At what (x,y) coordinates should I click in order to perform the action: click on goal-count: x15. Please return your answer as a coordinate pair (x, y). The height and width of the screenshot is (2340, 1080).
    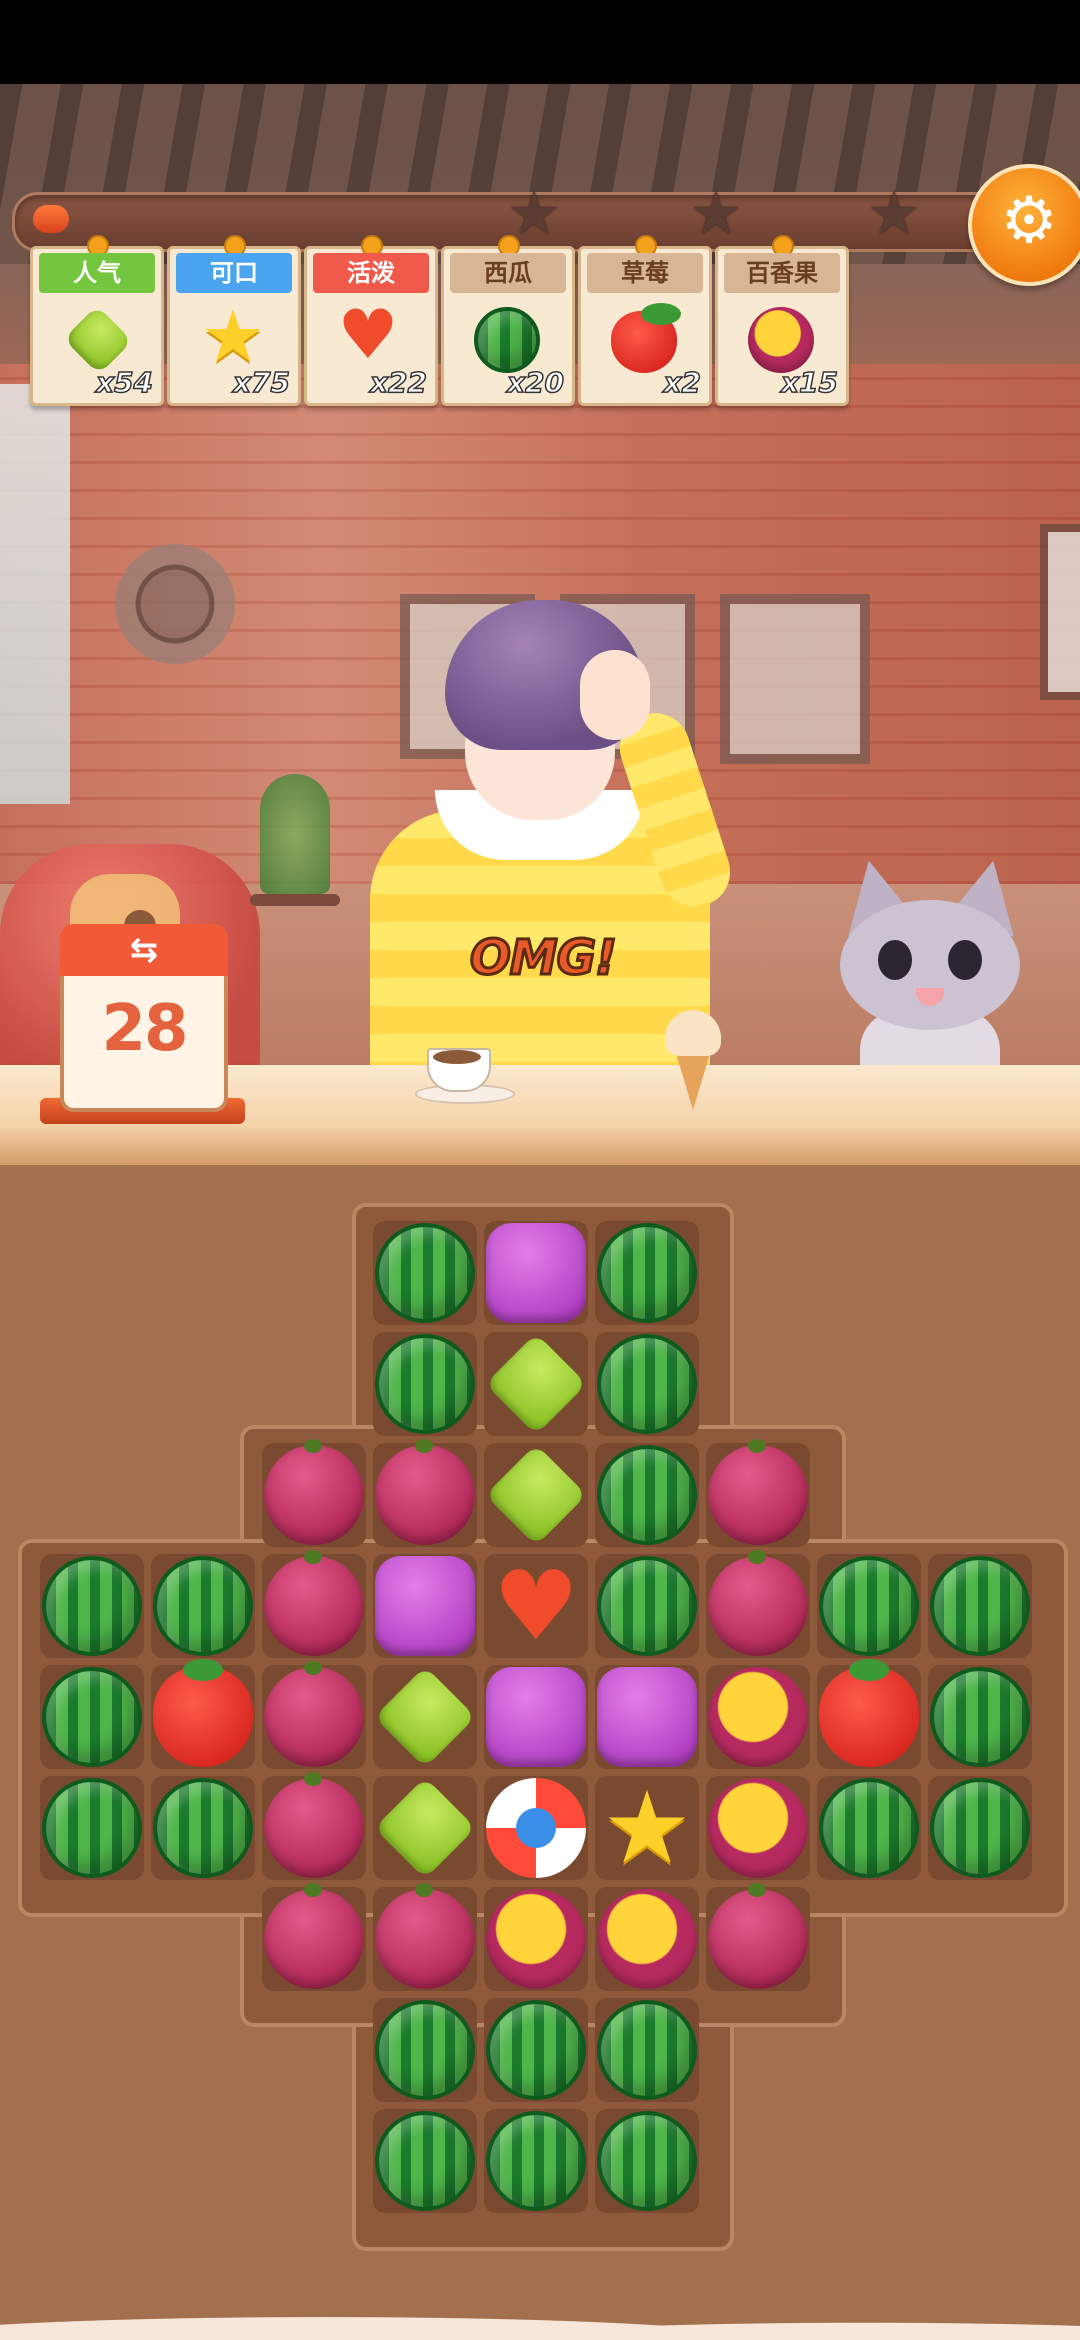
    Looking at the image, I should click on (809, 382).